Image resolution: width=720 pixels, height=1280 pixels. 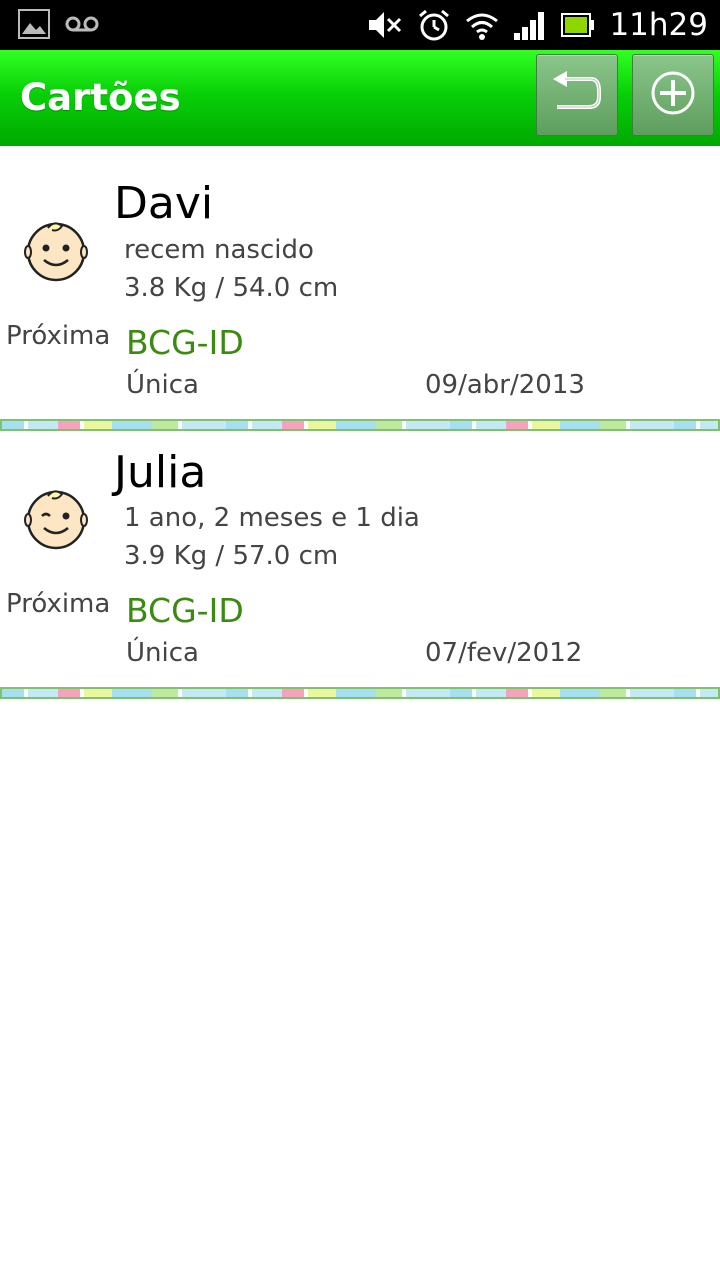 I want to click on add-circle-icon, so click(x=673, y=95).